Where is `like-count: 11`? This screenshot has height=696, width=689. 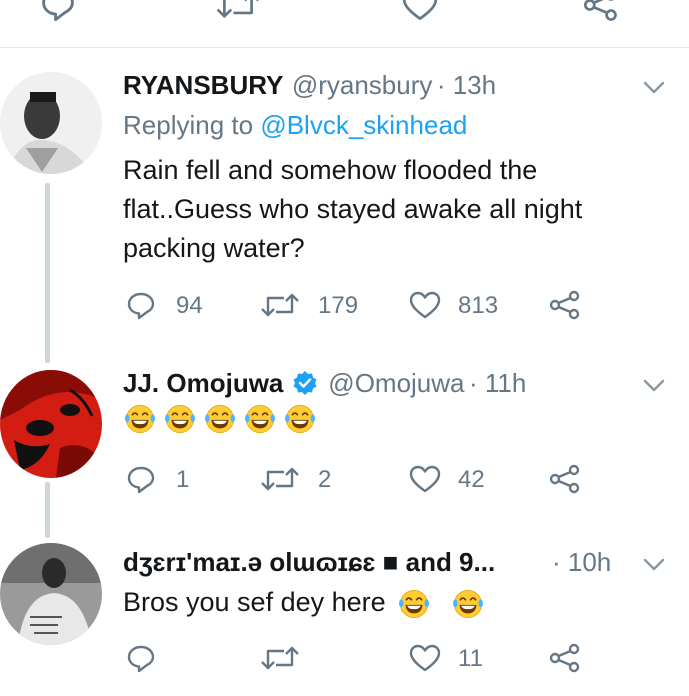 like-count: 11 is located at coordinates (470, 658).